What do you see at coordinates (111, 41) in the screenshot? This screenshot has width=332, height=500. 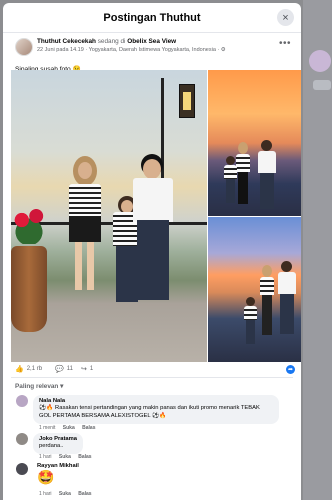 I see `status-prefix: sedang di` at bounding box center [111, 41].